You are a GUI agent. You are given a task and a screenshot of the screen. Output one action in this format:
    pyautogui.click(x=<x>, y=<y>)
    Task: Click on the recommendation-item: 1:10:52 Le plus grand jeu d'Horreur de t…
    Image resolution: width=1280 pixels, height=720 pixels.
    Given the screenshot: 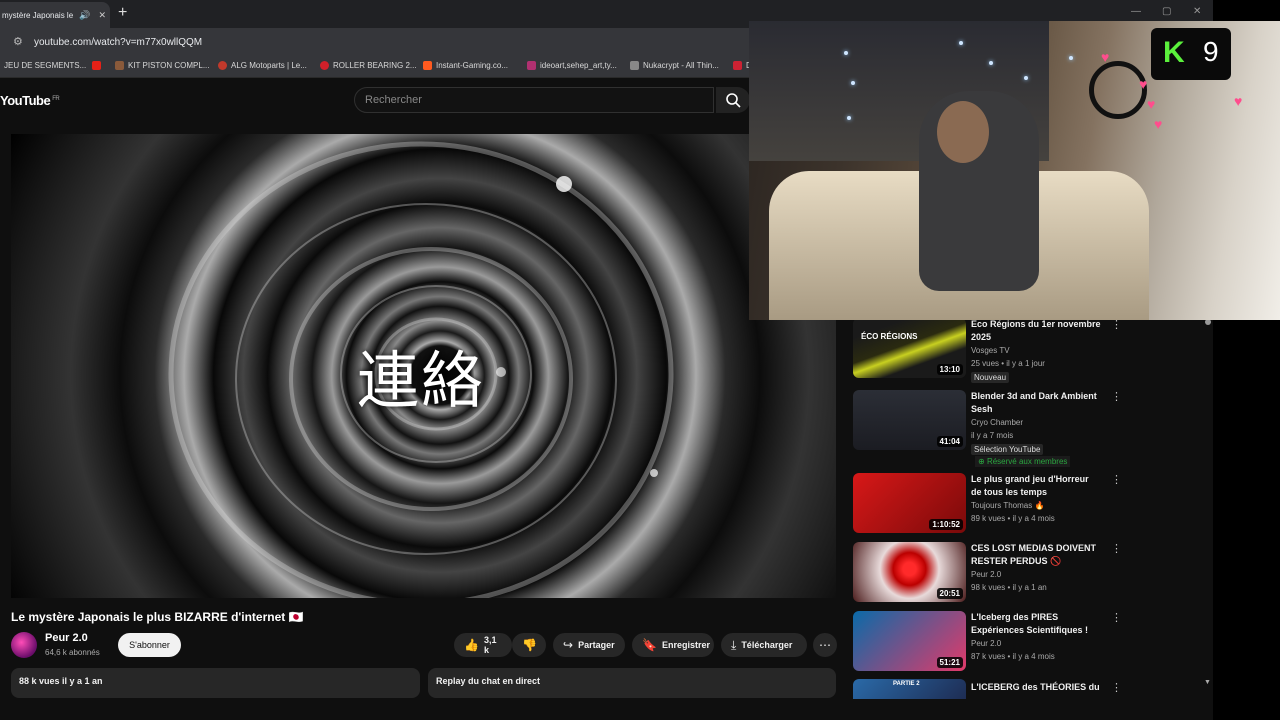 What is the action you would take?
    pyautogui.click(x=993, y=505)
    